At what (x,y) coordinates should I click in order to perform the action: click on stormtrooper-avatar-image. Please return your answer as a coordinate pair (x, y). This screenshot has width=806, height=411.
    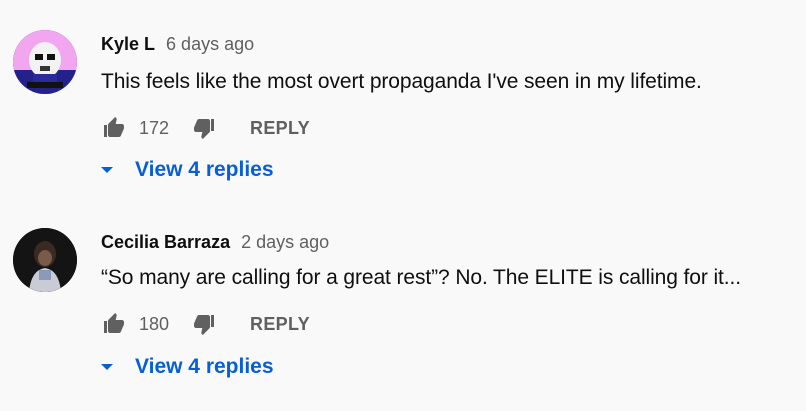
    Looking at the image, I should click on (45, 62).